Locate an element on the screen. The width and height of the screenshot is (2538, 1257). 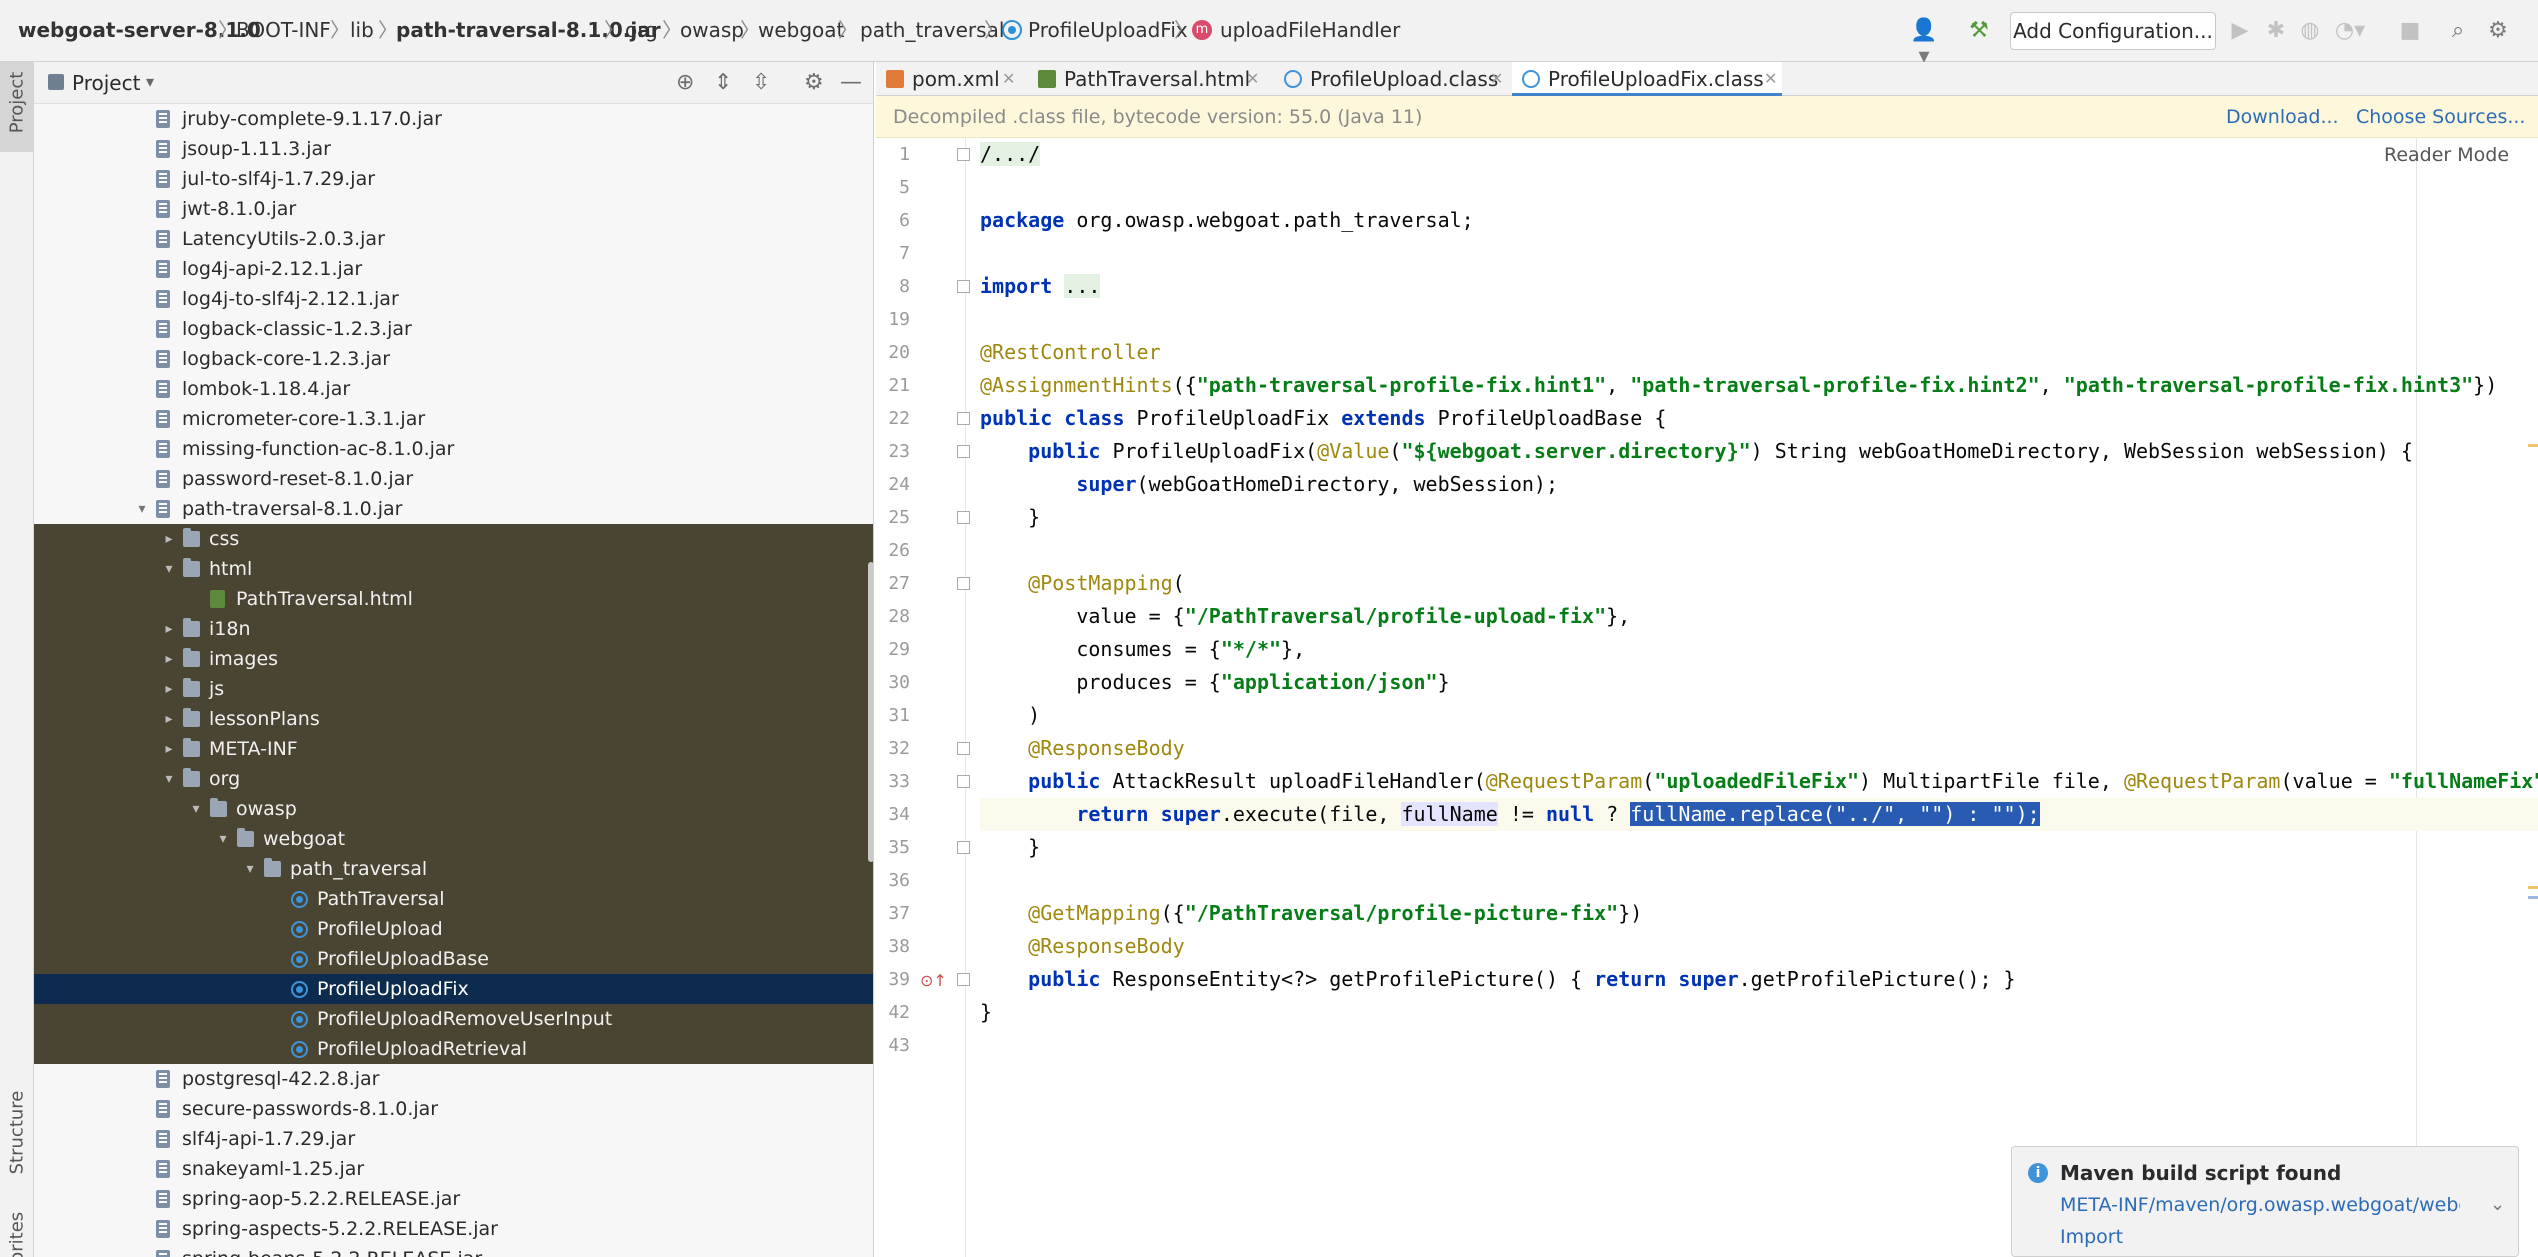
tree-item: log4j-to-slf4j-2.12.1.jar is located at coordinates (453, 299).